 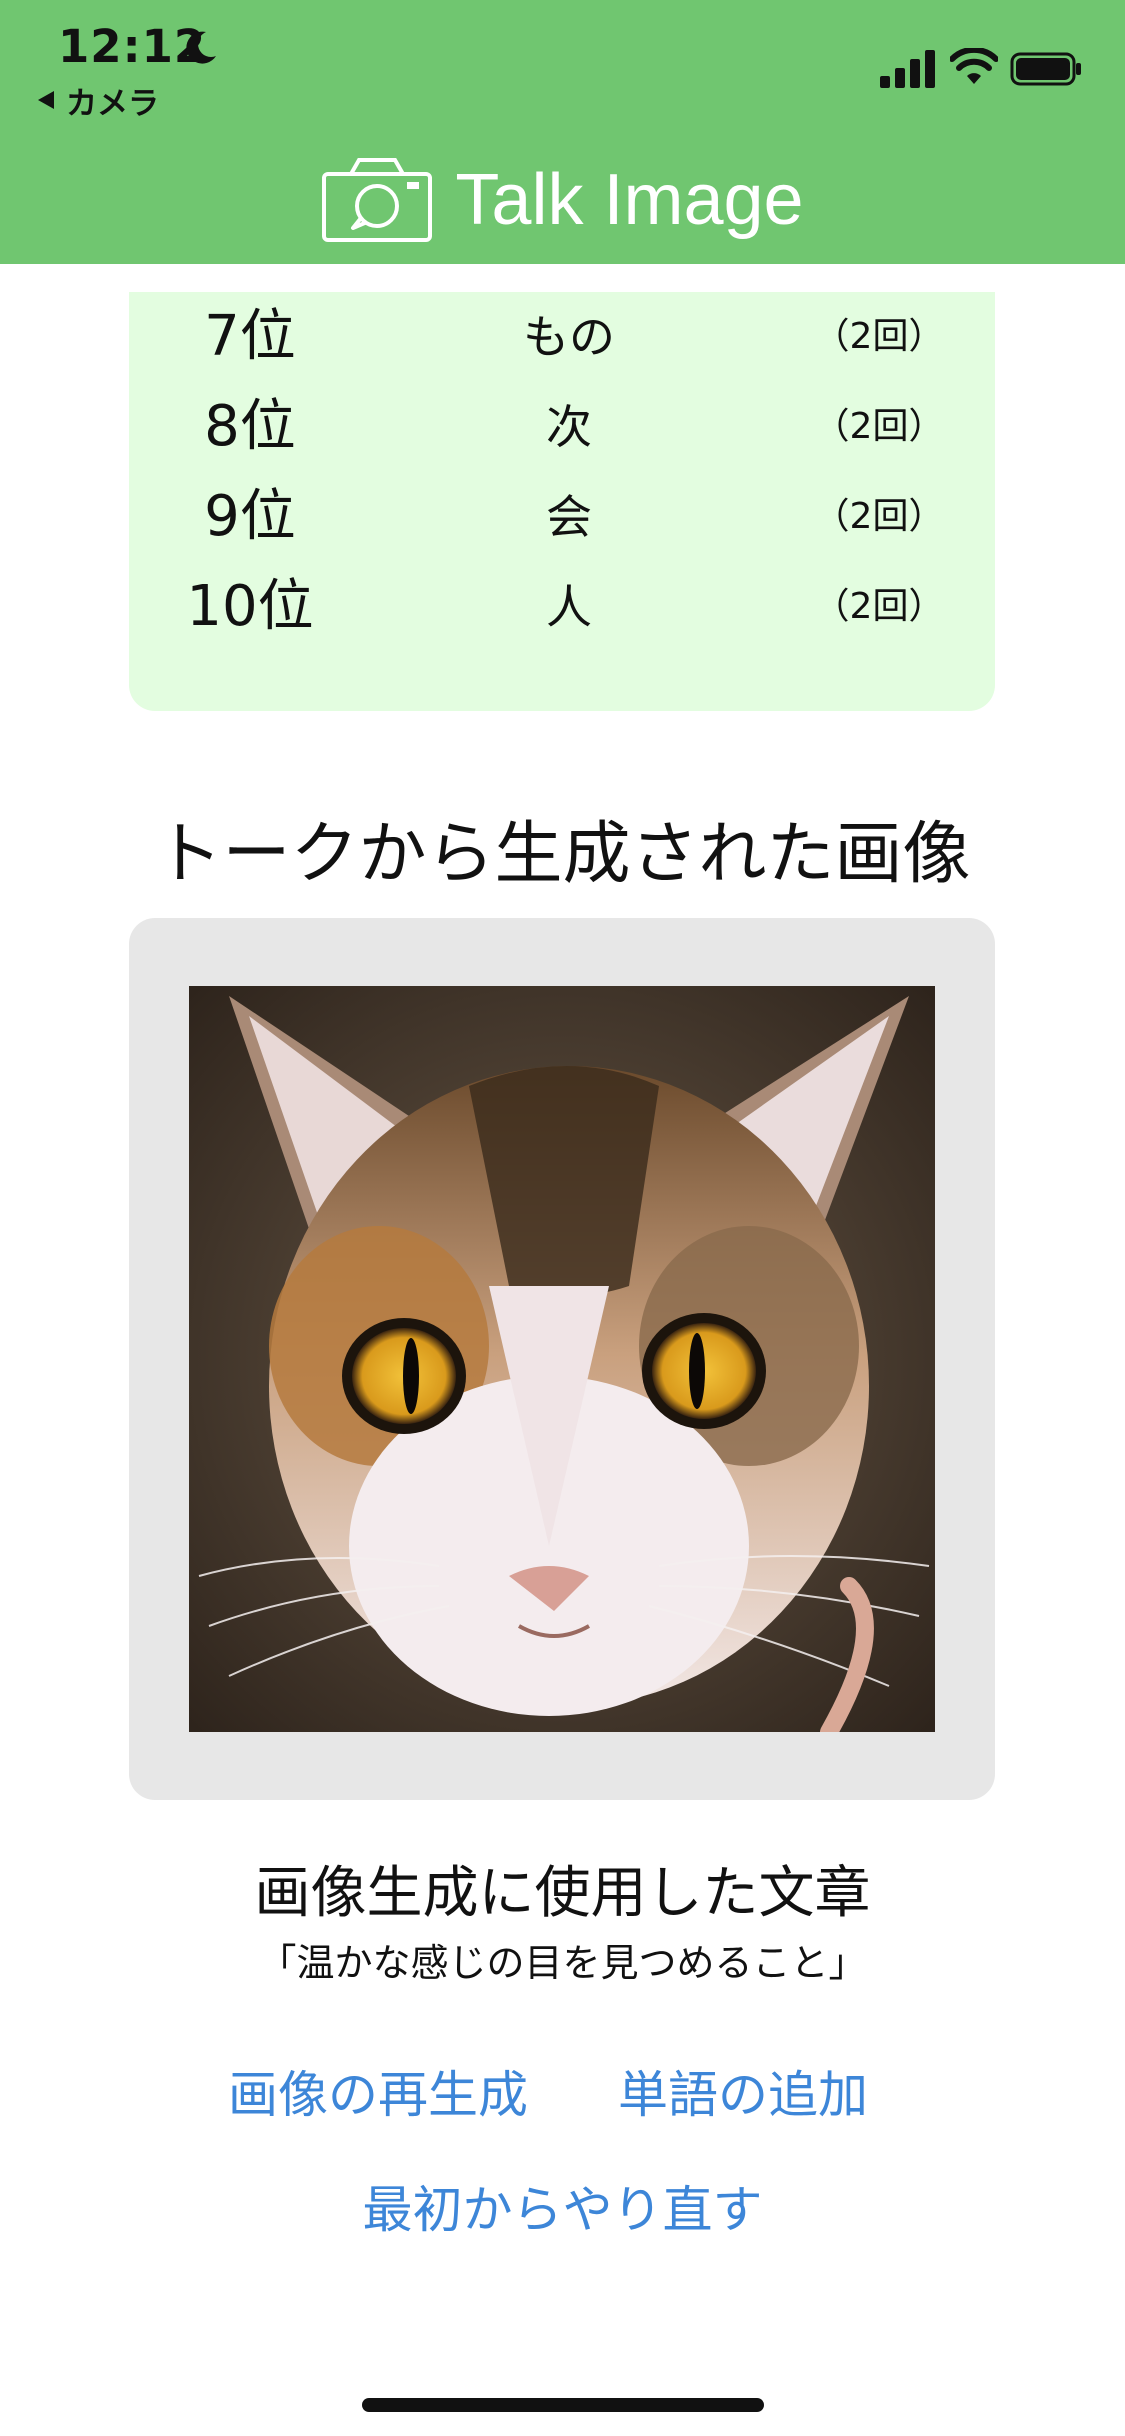 What do you see at coordinates (562, 1893) in the screenshot?
I see `source-text-heading: 画像生成に使用した文章` at bounding box center [562, 1893].